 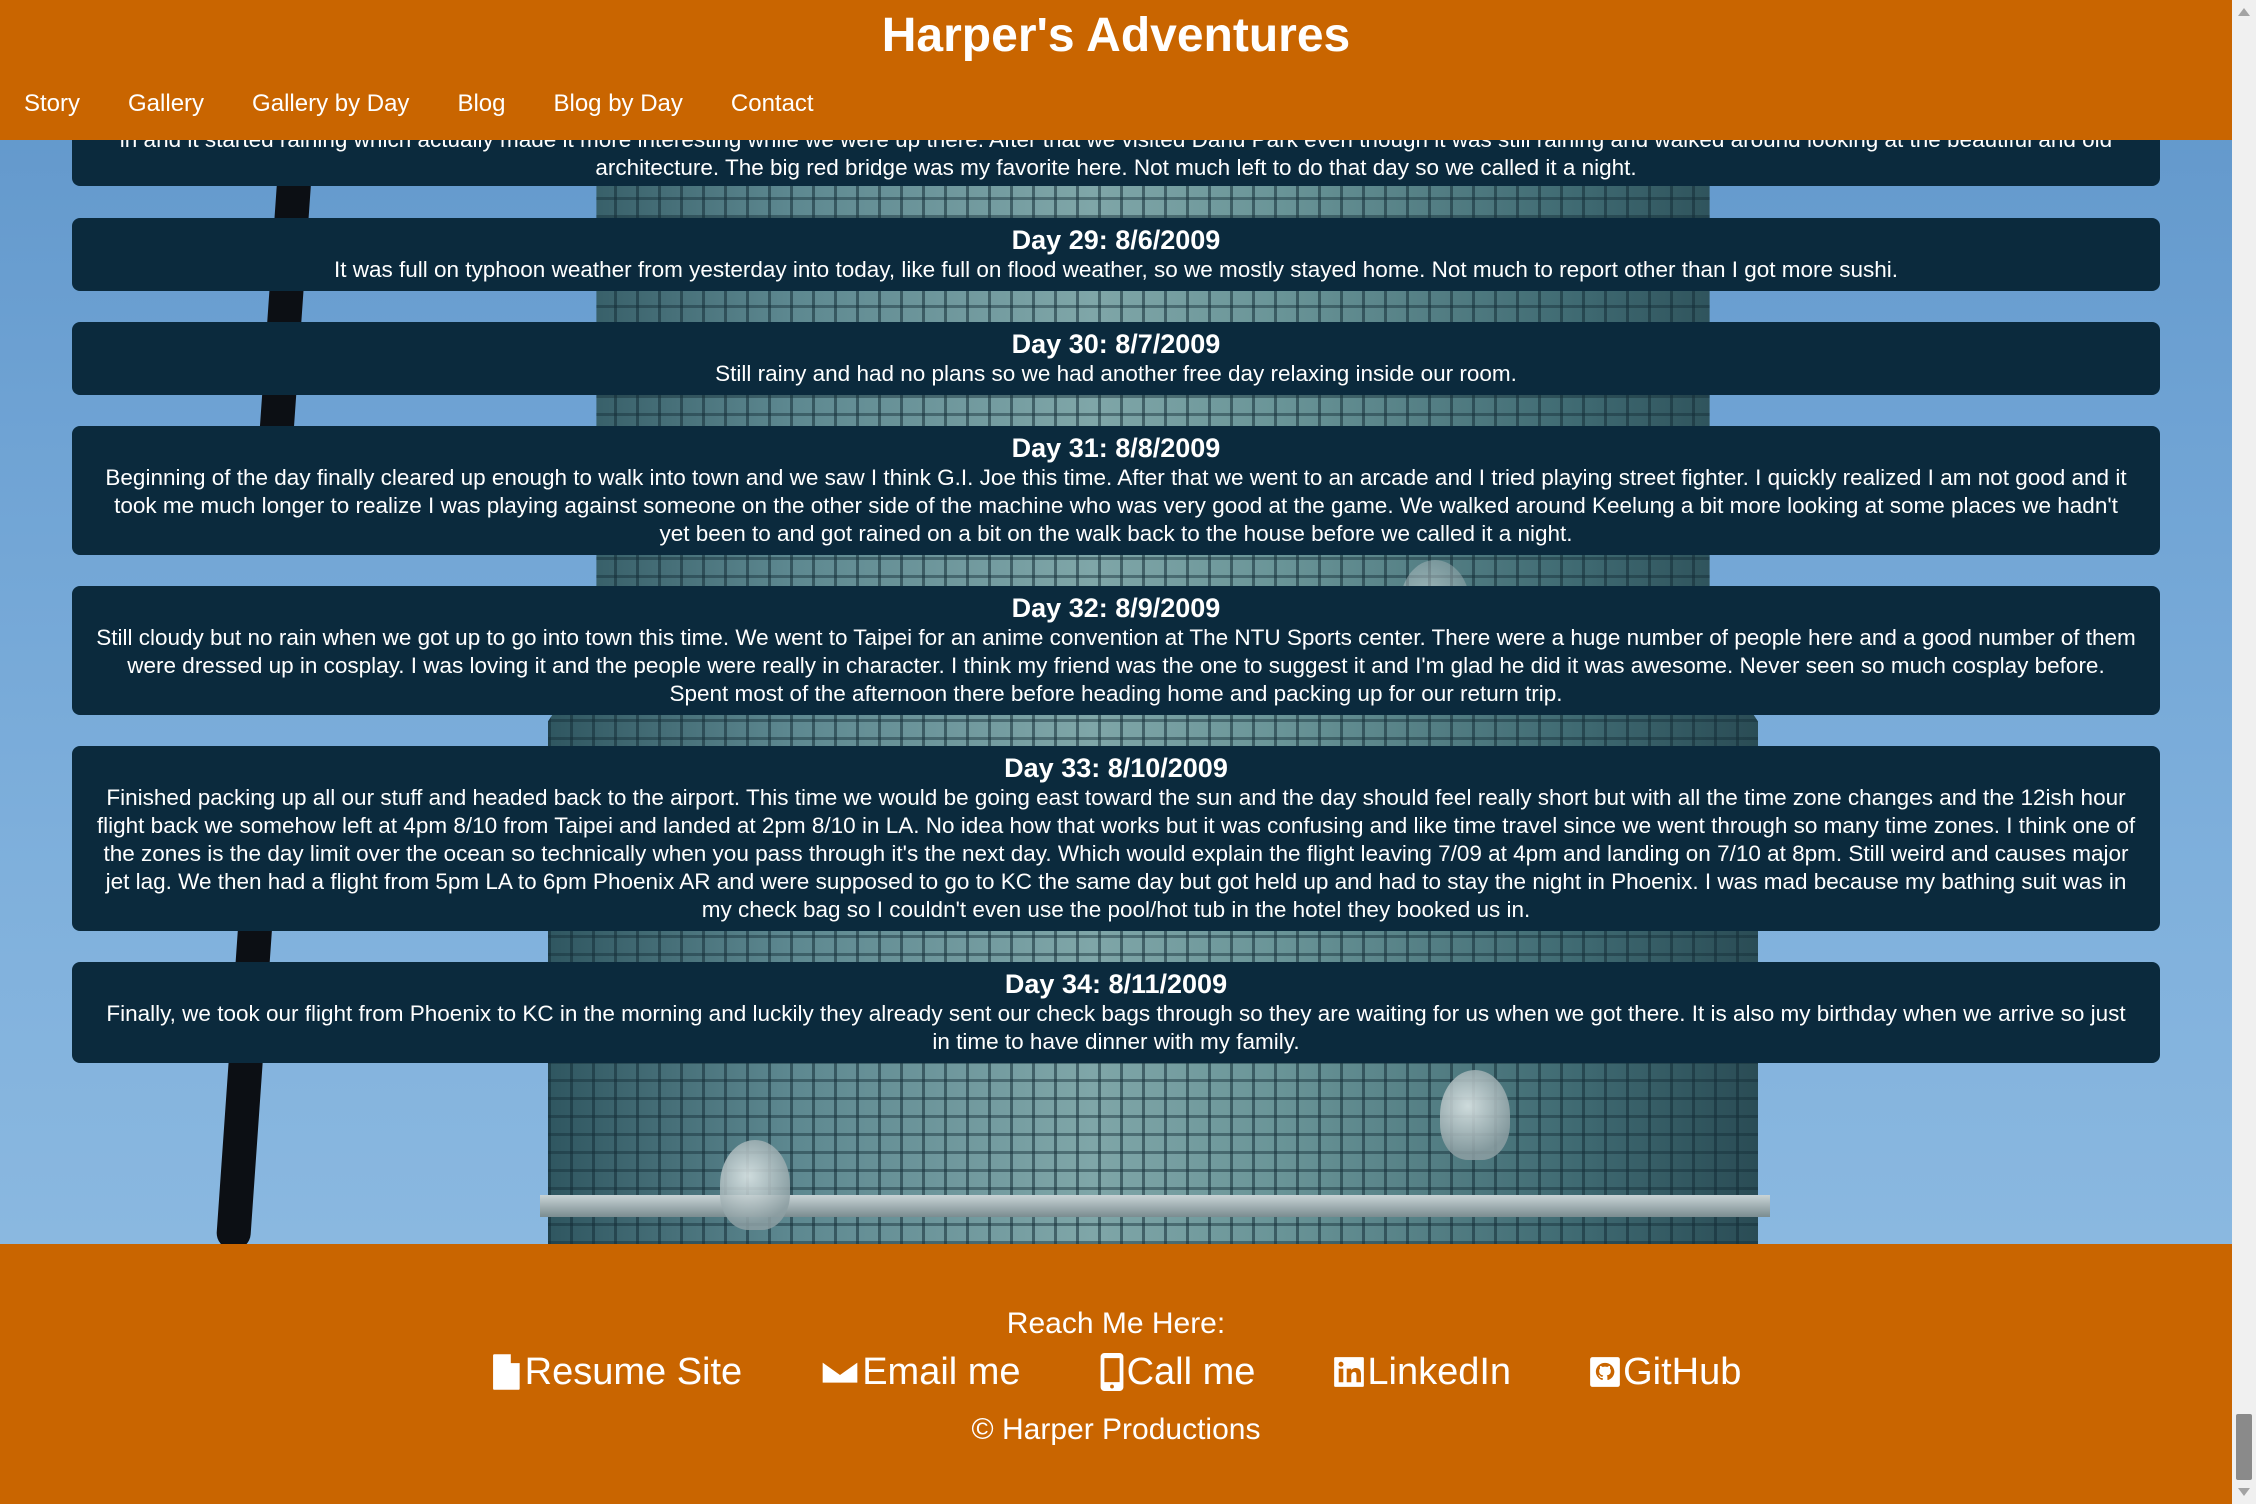 I want to click on reach-me-label: Reach Me Here:, so click(x=1116, y=1323).